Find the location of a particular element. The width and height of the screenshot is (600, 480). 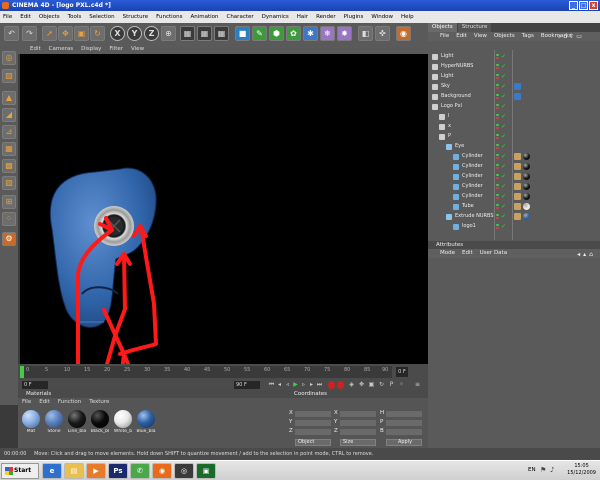

axis-z-button: Z is located at coordinates (151, 33).